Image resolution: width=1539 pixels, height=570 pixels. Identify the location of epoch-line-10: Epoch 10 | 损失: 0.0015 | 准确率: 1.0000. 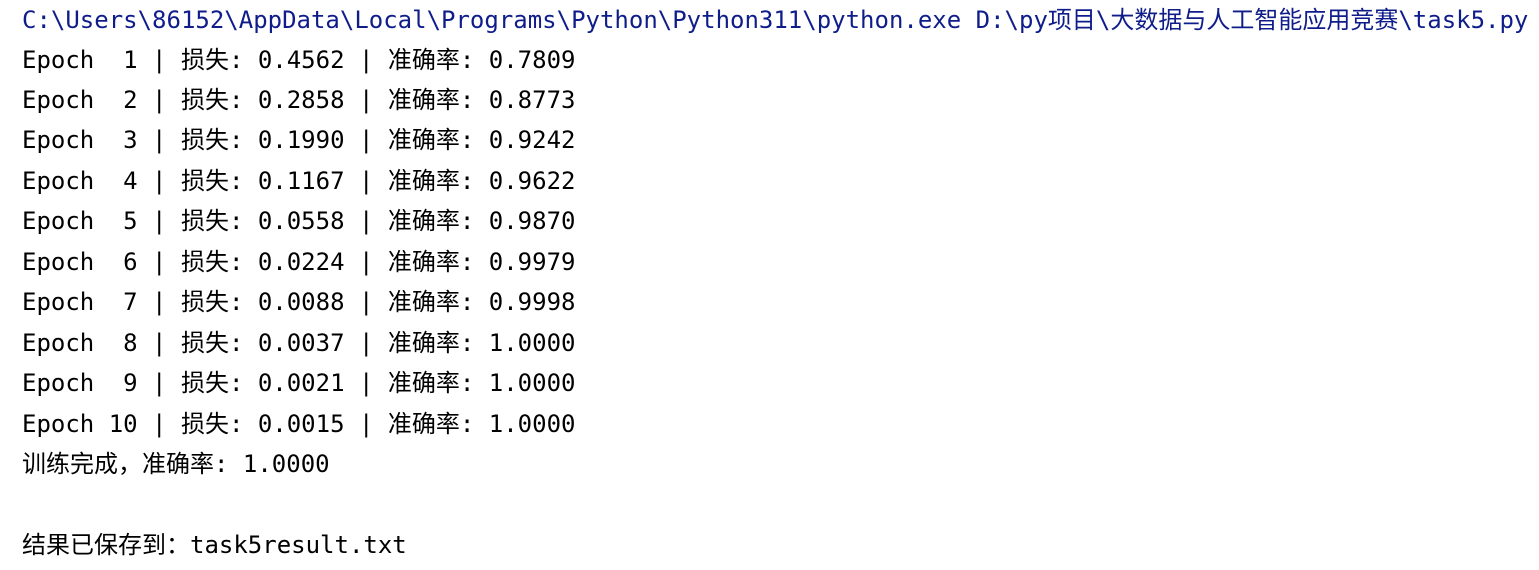
(299, 424).